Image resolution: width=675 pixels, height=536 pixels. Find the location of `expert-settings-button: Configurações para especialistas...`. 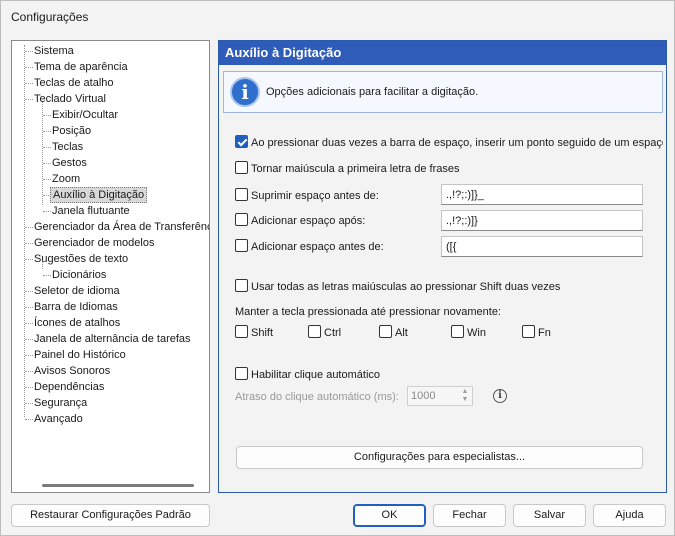

expert-settings-button: Configurações para especialistas... is located at coordinates (439, 457).